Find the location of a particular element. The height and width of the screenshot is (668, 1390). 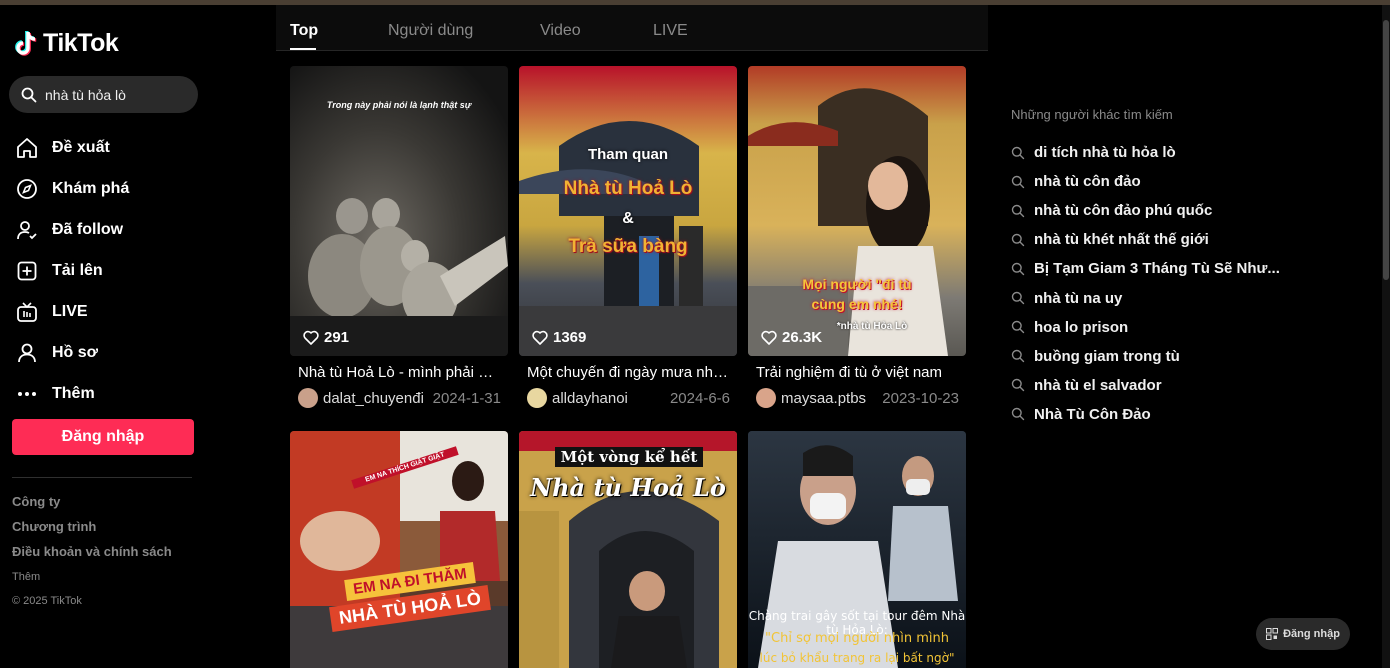

video-thumbnail: Một vòng kể hết Nhà tù Hoả Lò is located at coordinates (628, 549).